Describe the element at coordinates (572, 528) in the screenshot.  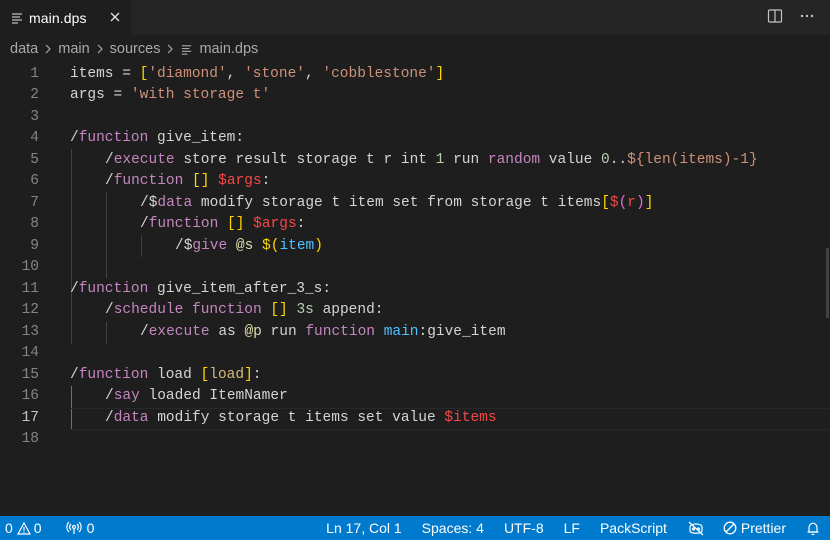
I see `end-of-line: LF` at that location.